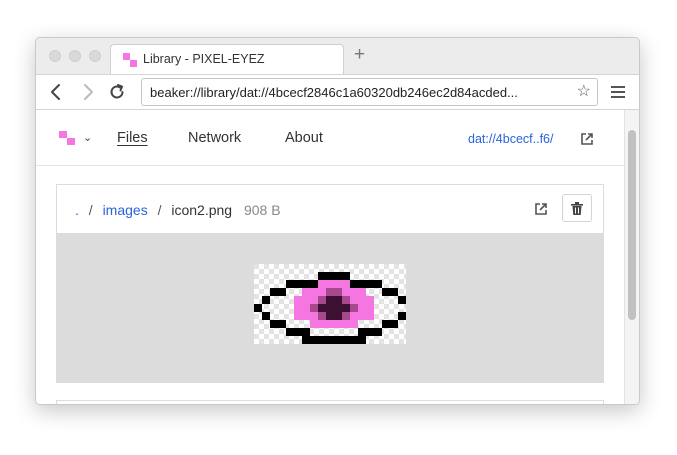  I want to click on scrollbar, so click(631, 257).